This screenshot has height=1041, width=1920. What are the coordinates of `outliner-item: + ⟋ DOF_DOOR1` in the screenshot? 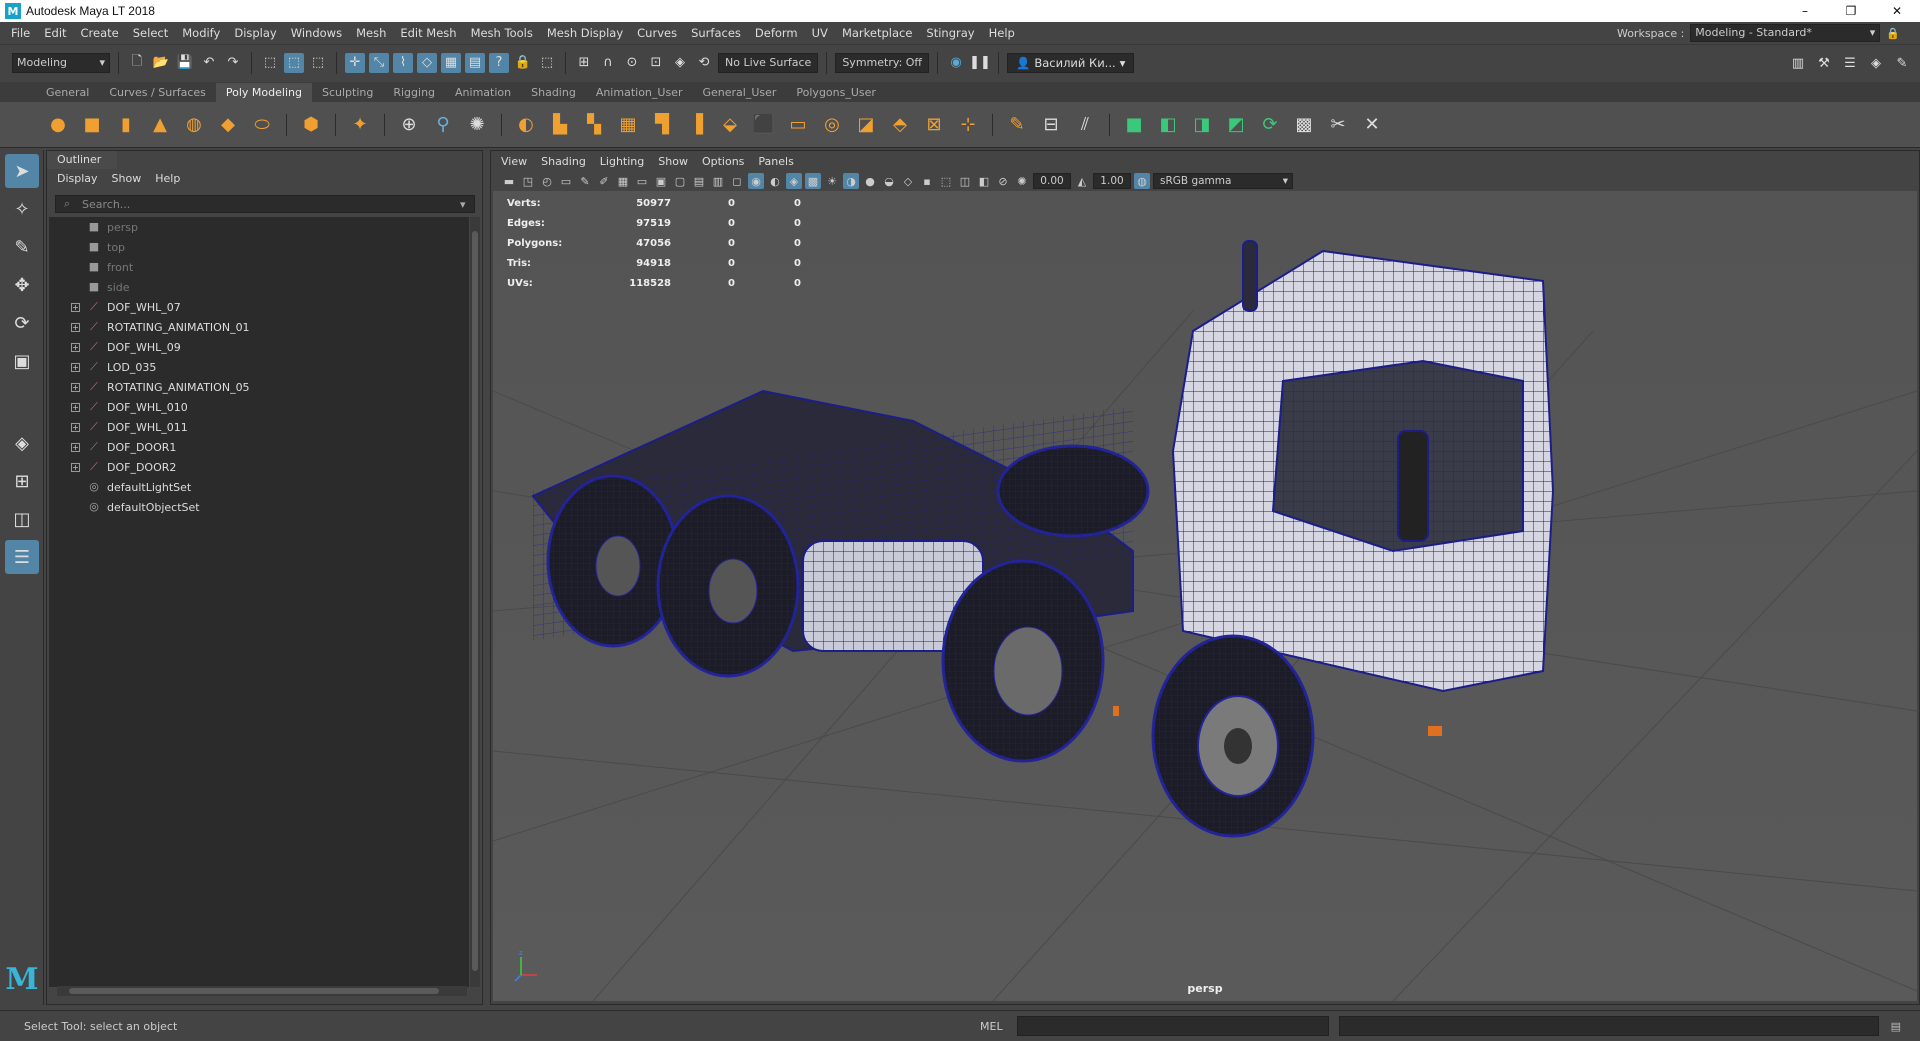 It's located at (259, 447).